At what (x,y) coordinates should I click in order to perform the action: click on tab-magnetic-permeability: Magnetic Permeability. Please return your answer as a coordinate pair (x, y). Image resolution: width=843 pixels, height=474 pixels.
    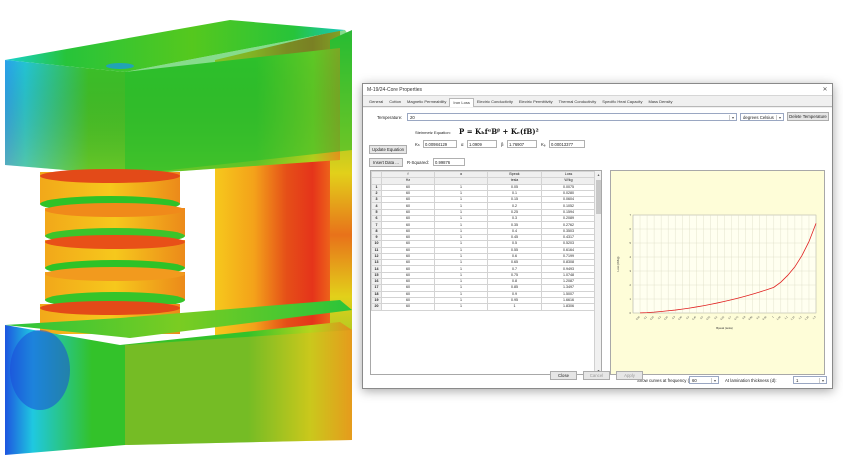
    Looking at the image, I should click on (426, 102).